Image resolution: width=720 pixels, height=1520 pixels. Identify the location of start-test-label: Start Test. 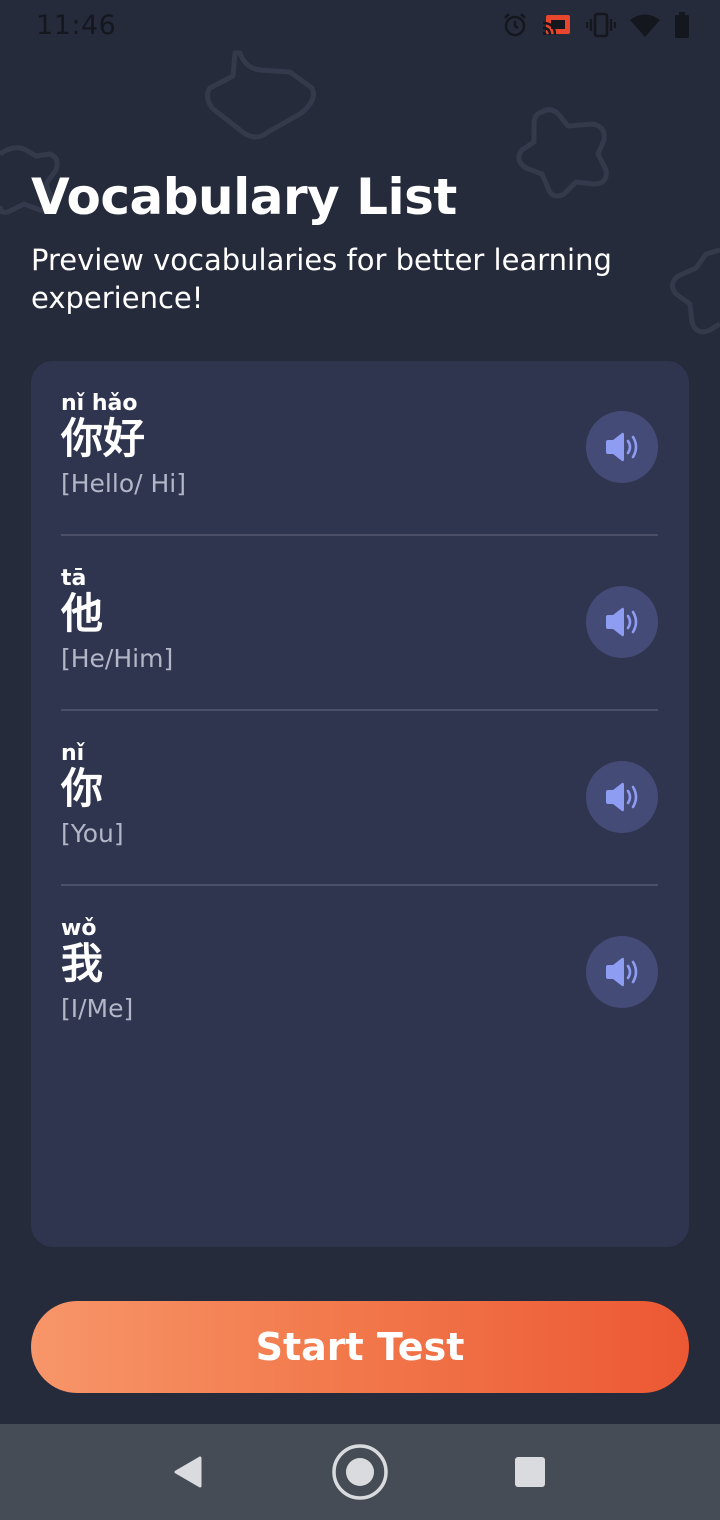
(360, 1347).